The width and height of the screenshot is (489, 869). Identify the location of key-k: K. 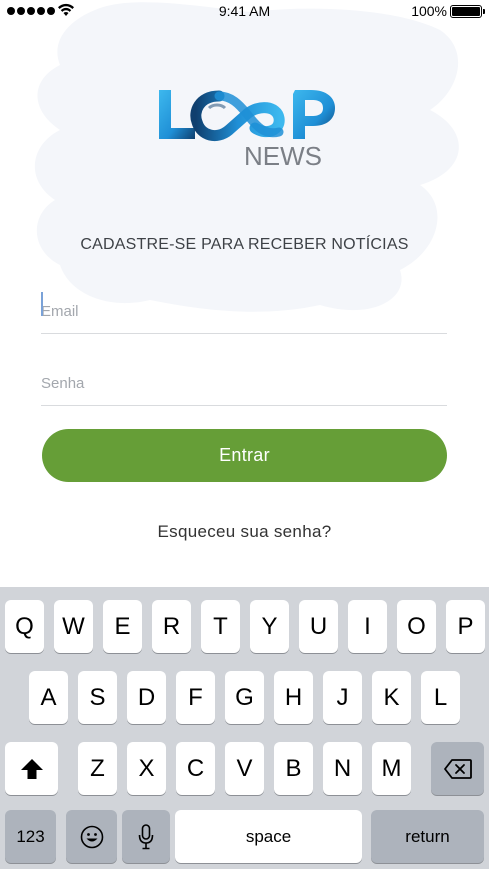
(391, 697).